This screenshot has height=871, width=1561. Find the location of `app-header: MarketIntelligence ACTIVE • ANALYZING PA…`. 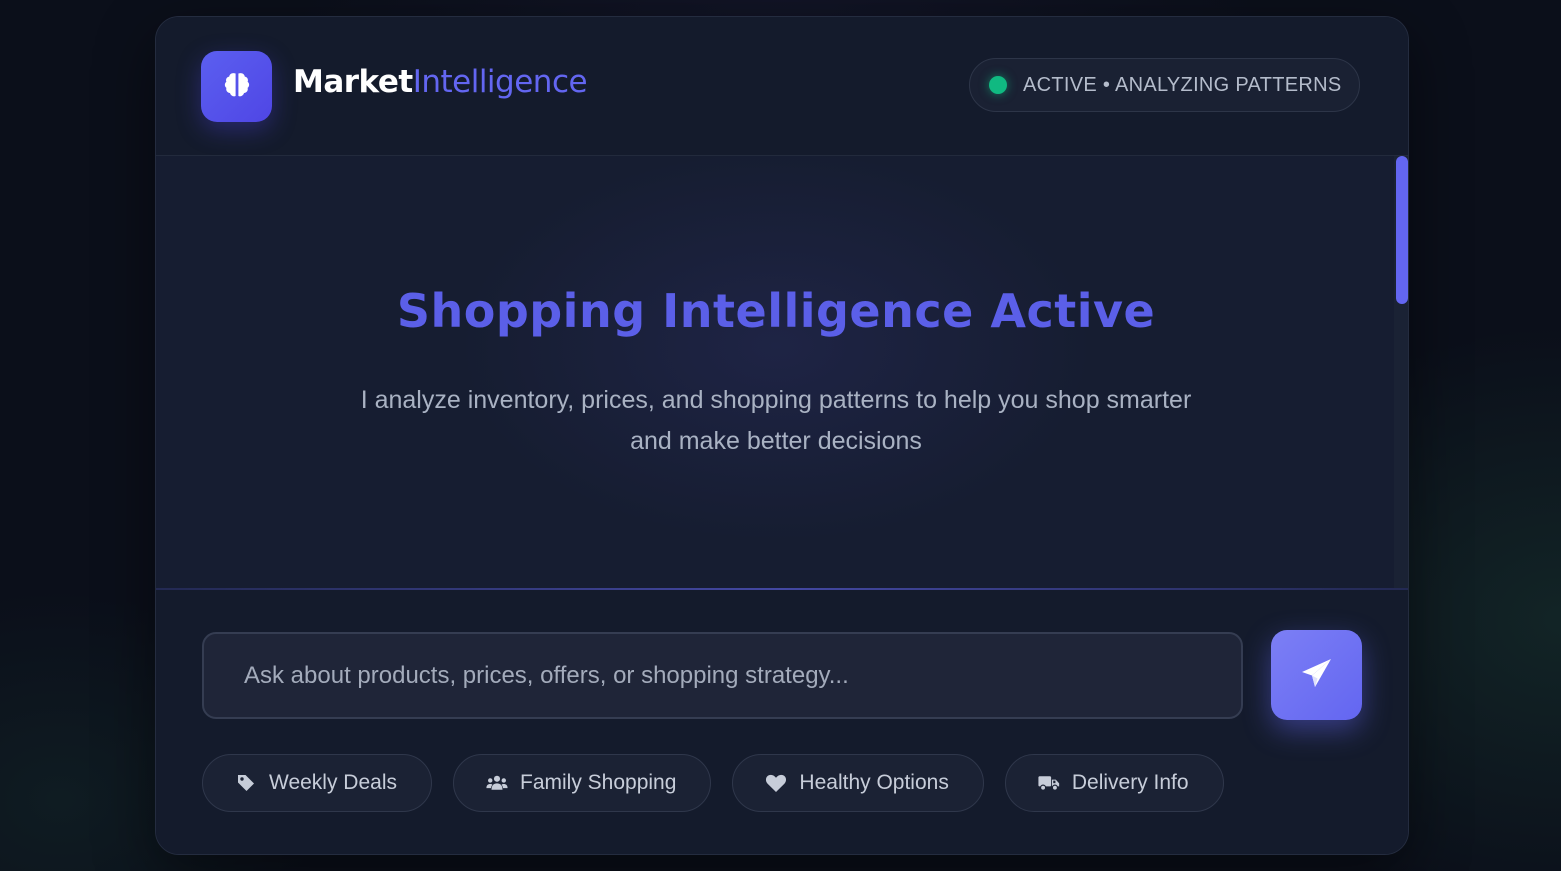

app-header: MarketIntelligence ACTIVE • ANALYZING PA… is located at coordinates (782, 86).